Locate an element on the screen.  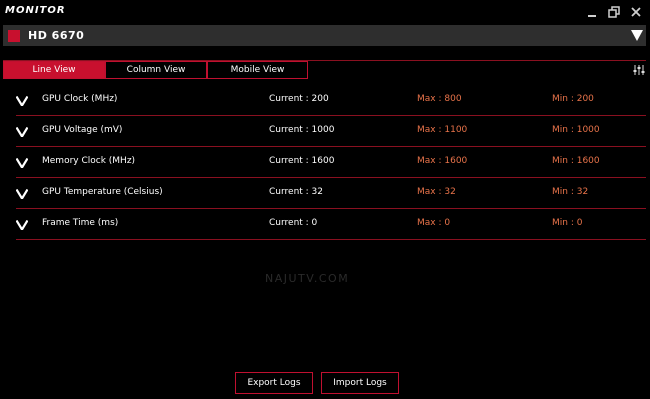
minimize-button is located at coordinates (592, 12).